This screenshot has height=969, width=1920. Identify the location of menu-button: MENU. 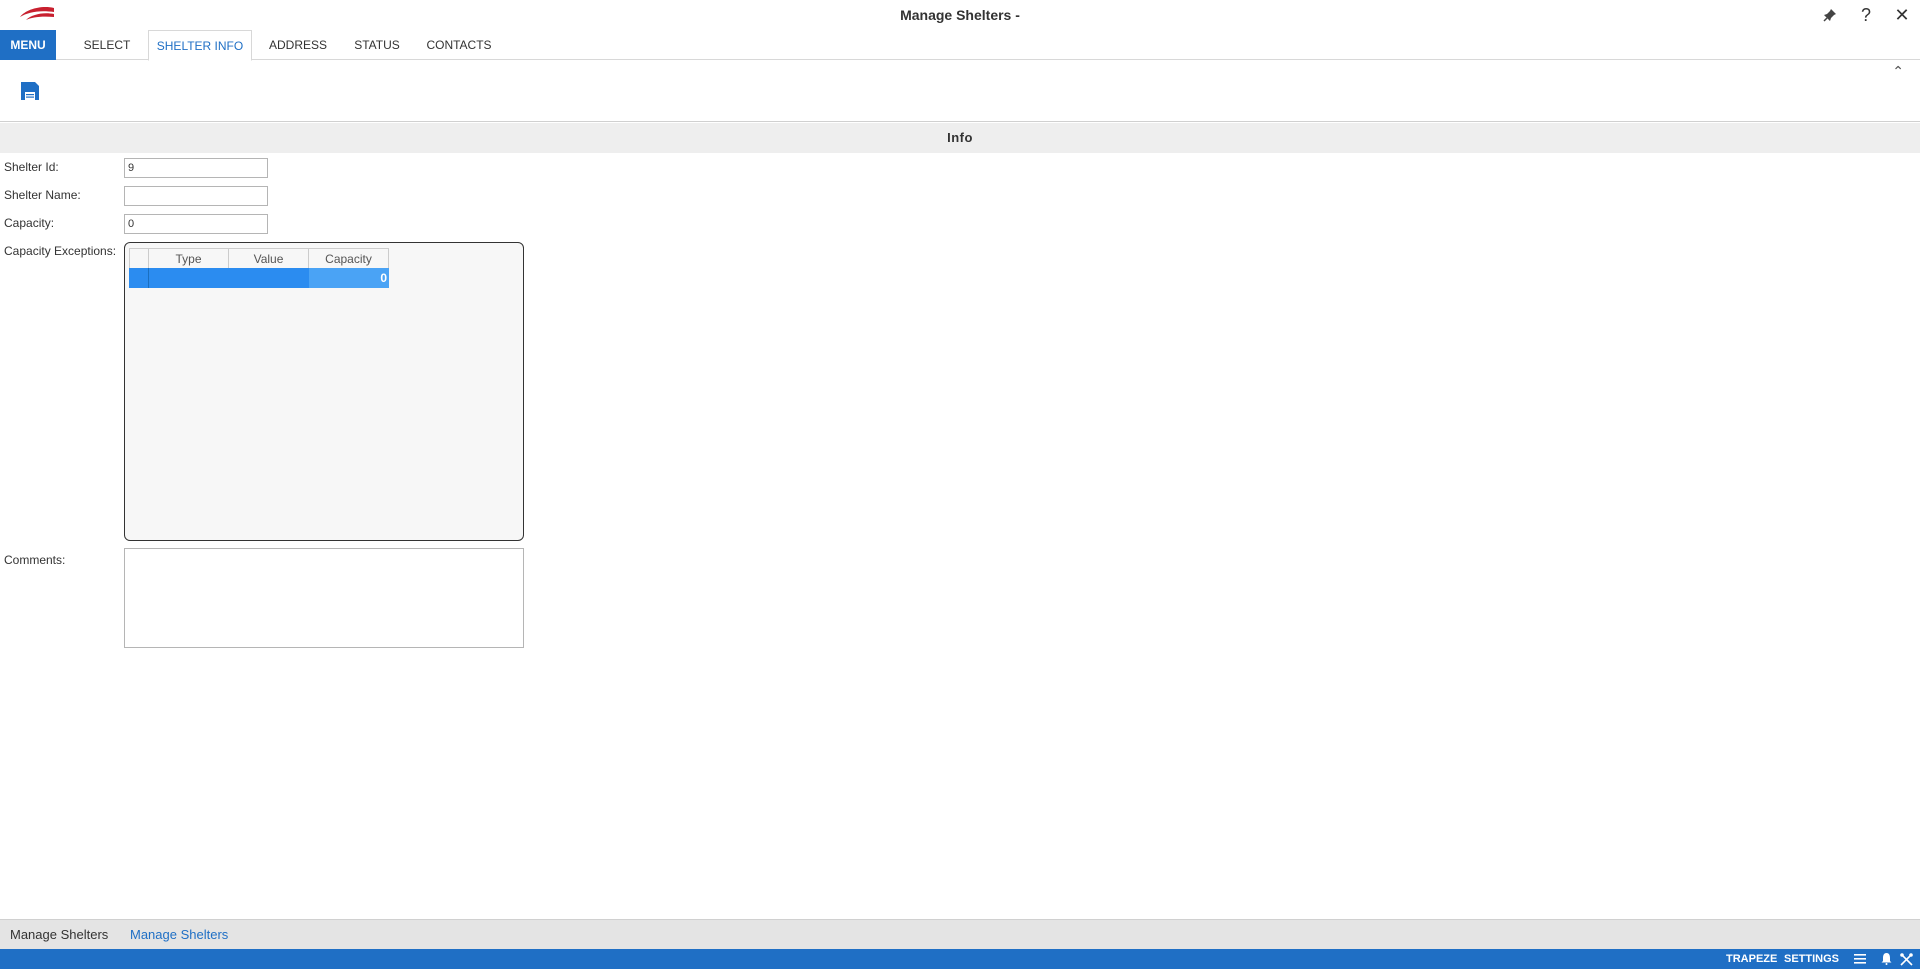
(28, 45).